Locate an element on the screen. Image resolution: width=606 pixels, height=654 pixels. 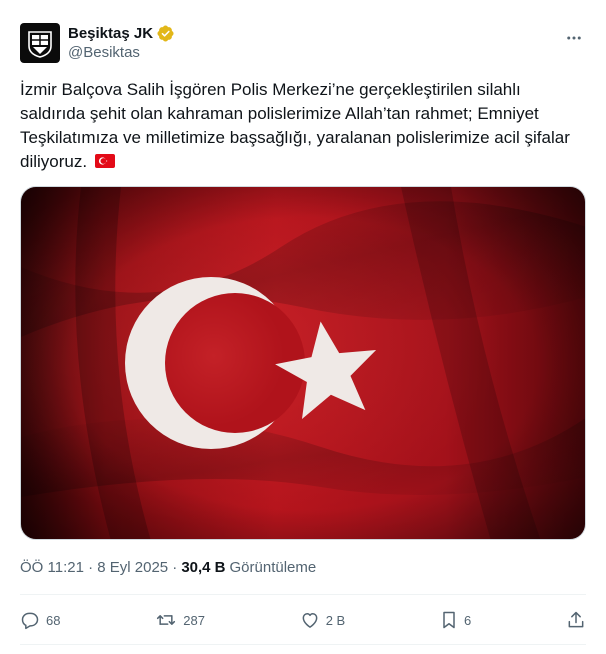
share-icon is located at coordinates (576, 619).